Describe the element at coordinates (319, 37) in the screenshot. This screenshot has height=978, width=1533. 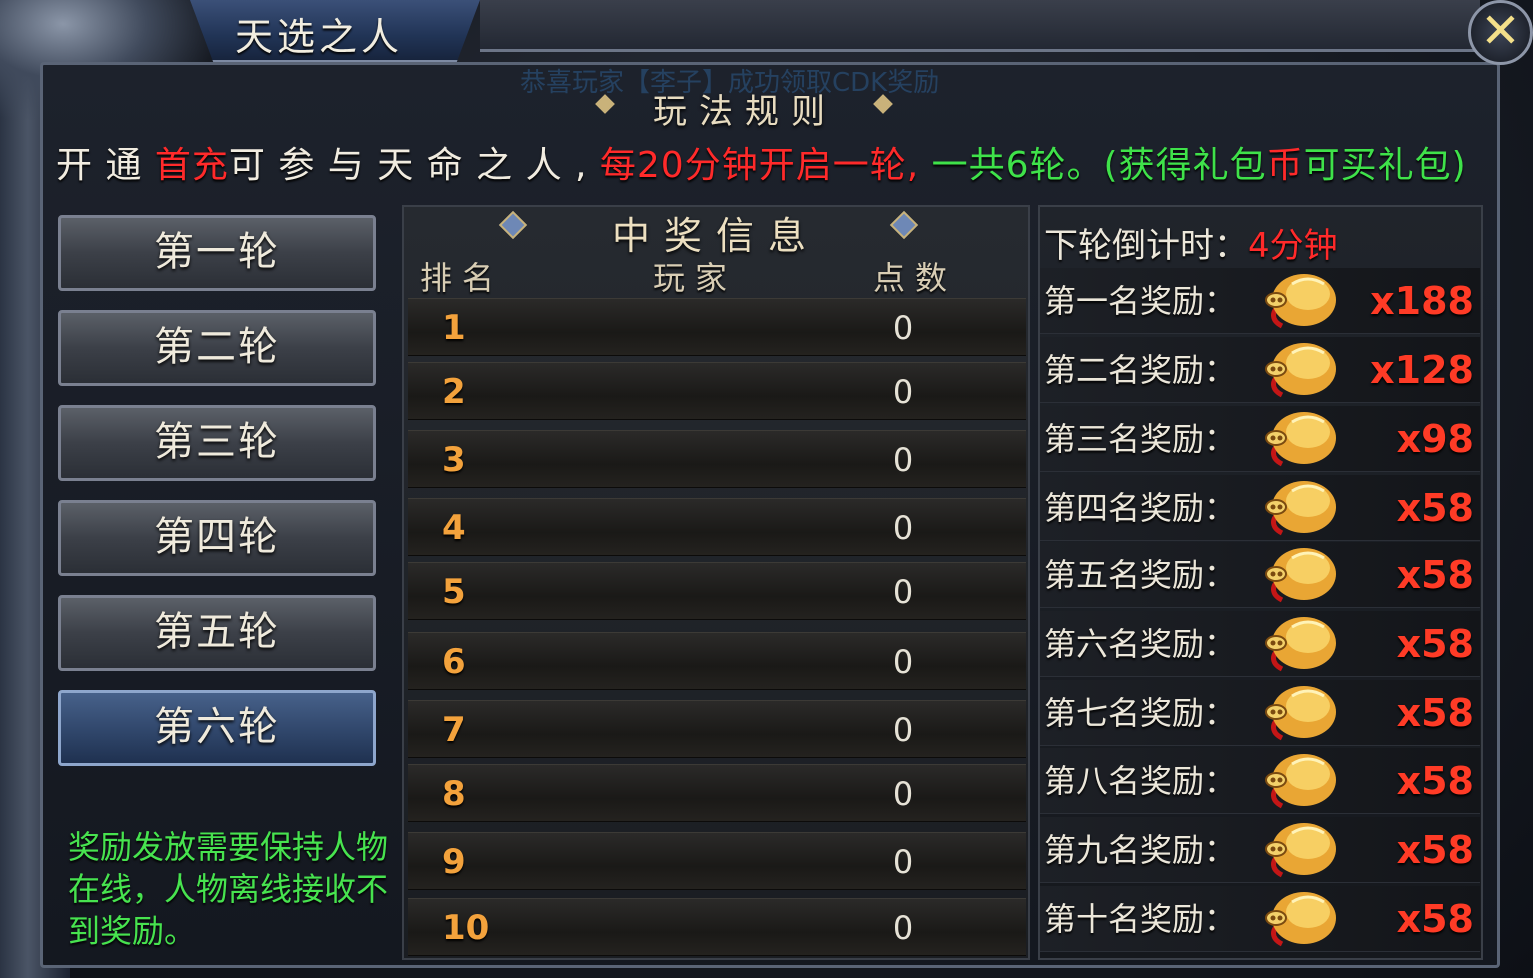
I see `window-title: 天选之人` at that location.